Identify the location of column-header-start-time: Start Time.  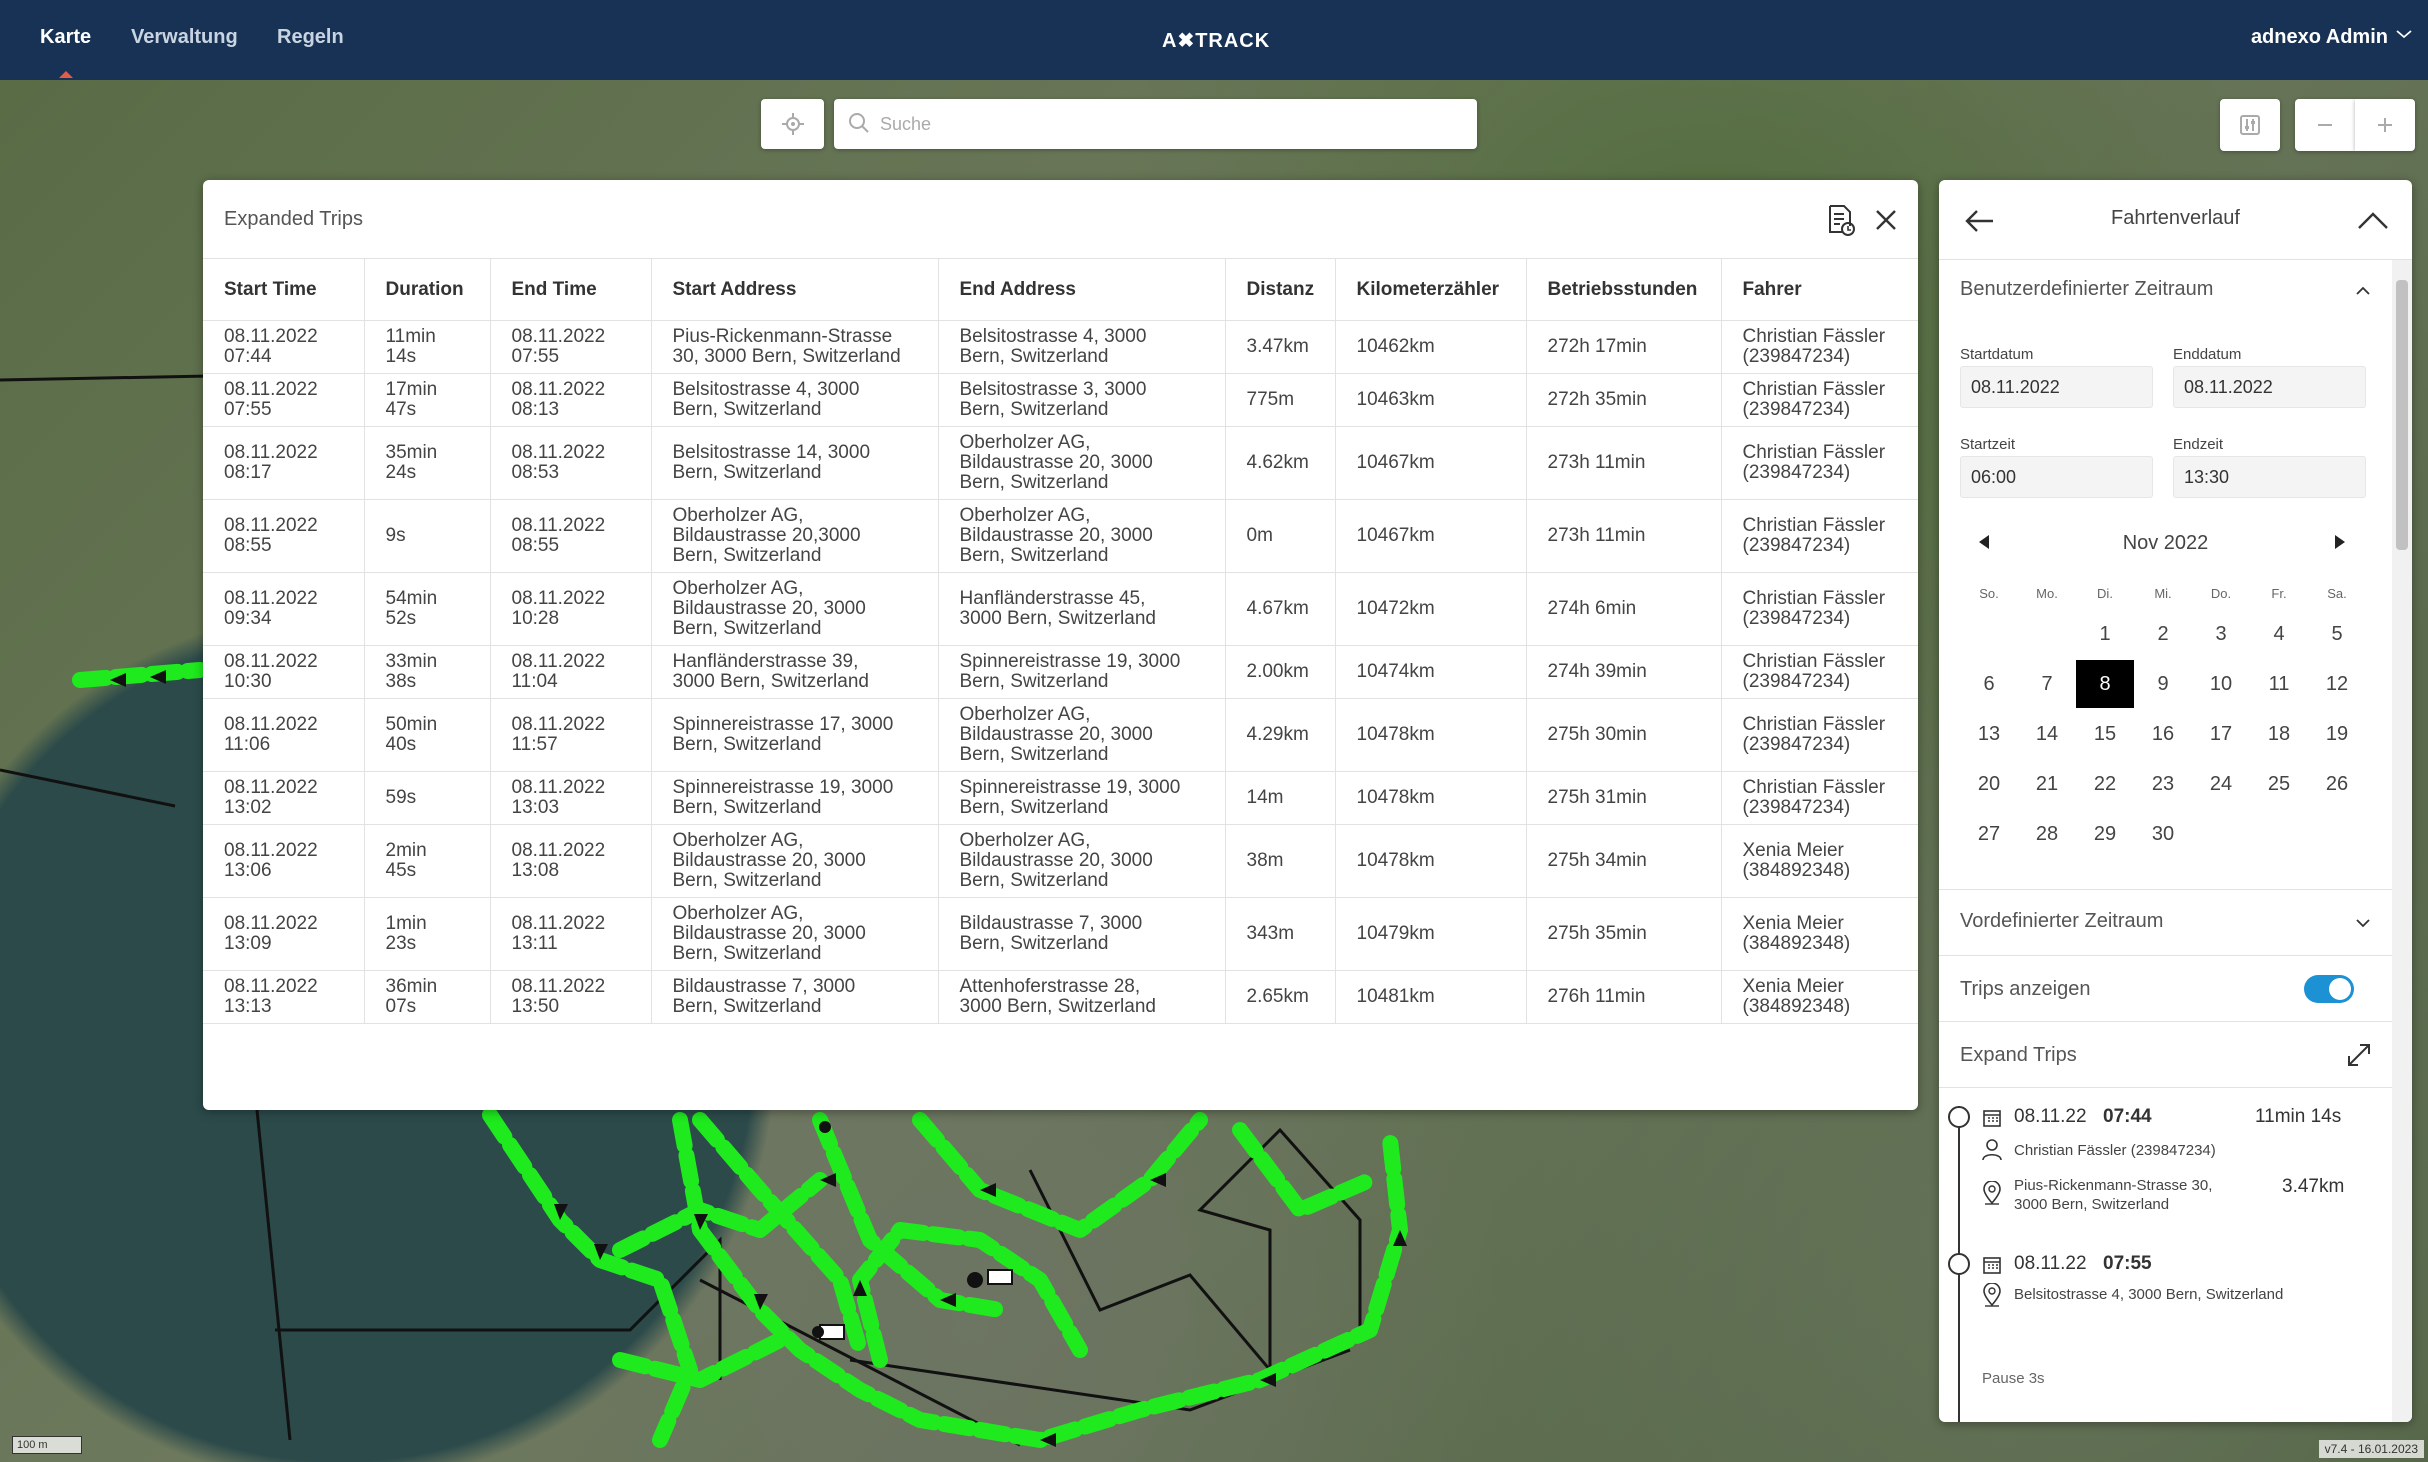
(284, 289).